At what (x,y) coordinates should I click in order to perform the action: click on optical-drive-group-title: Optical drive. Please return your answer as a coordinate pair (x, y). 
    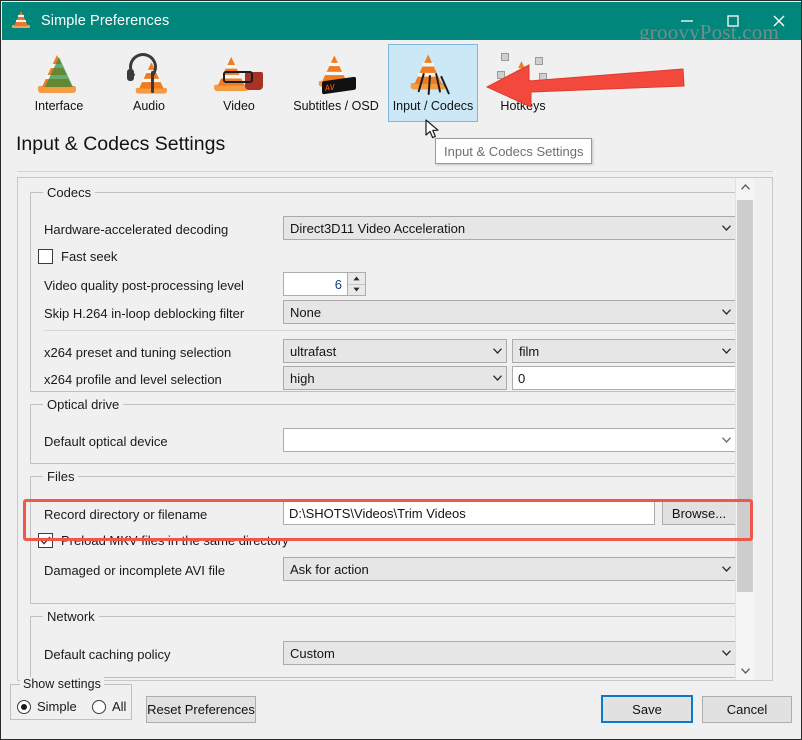
    Looking at the image, I should click on (83, 404).